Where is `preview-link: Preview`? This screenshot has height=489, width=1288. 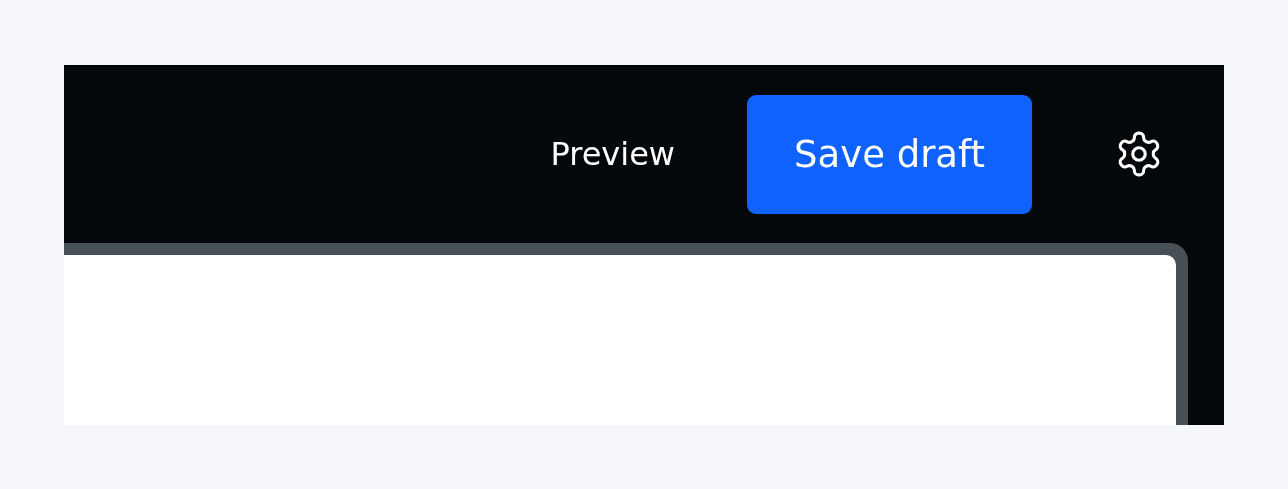
preview-link: Preview is located at coordinates (612, 154).